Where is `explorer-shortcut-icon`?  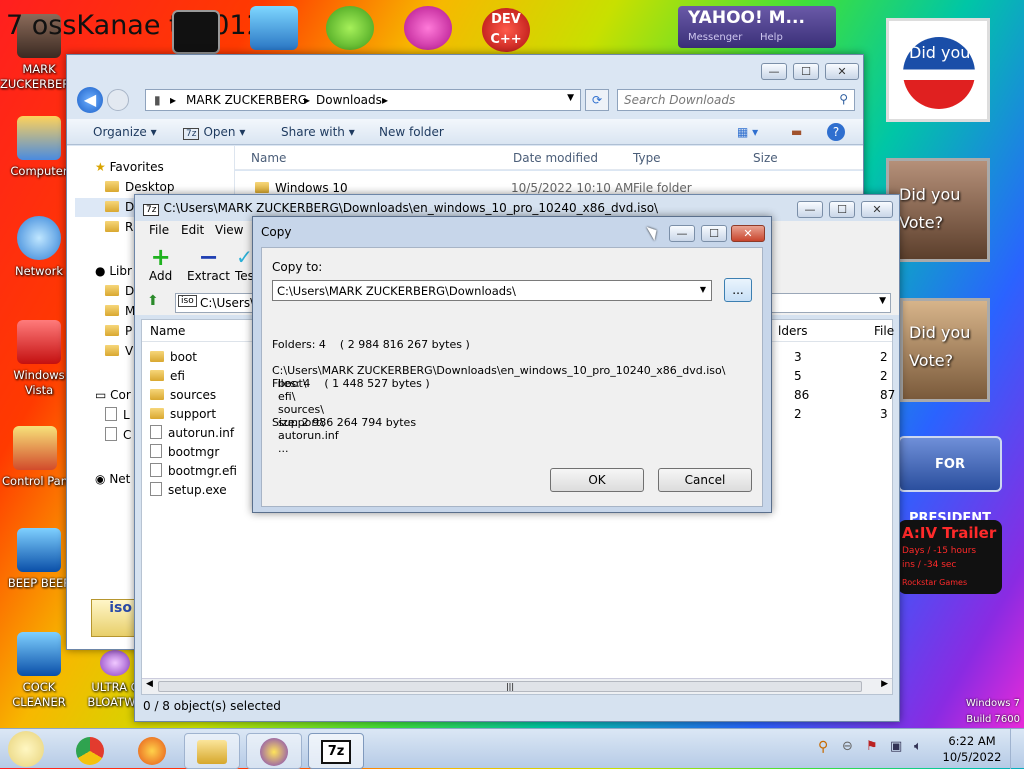
explorer-shortcut-icon is located at coordinates (274, 28).